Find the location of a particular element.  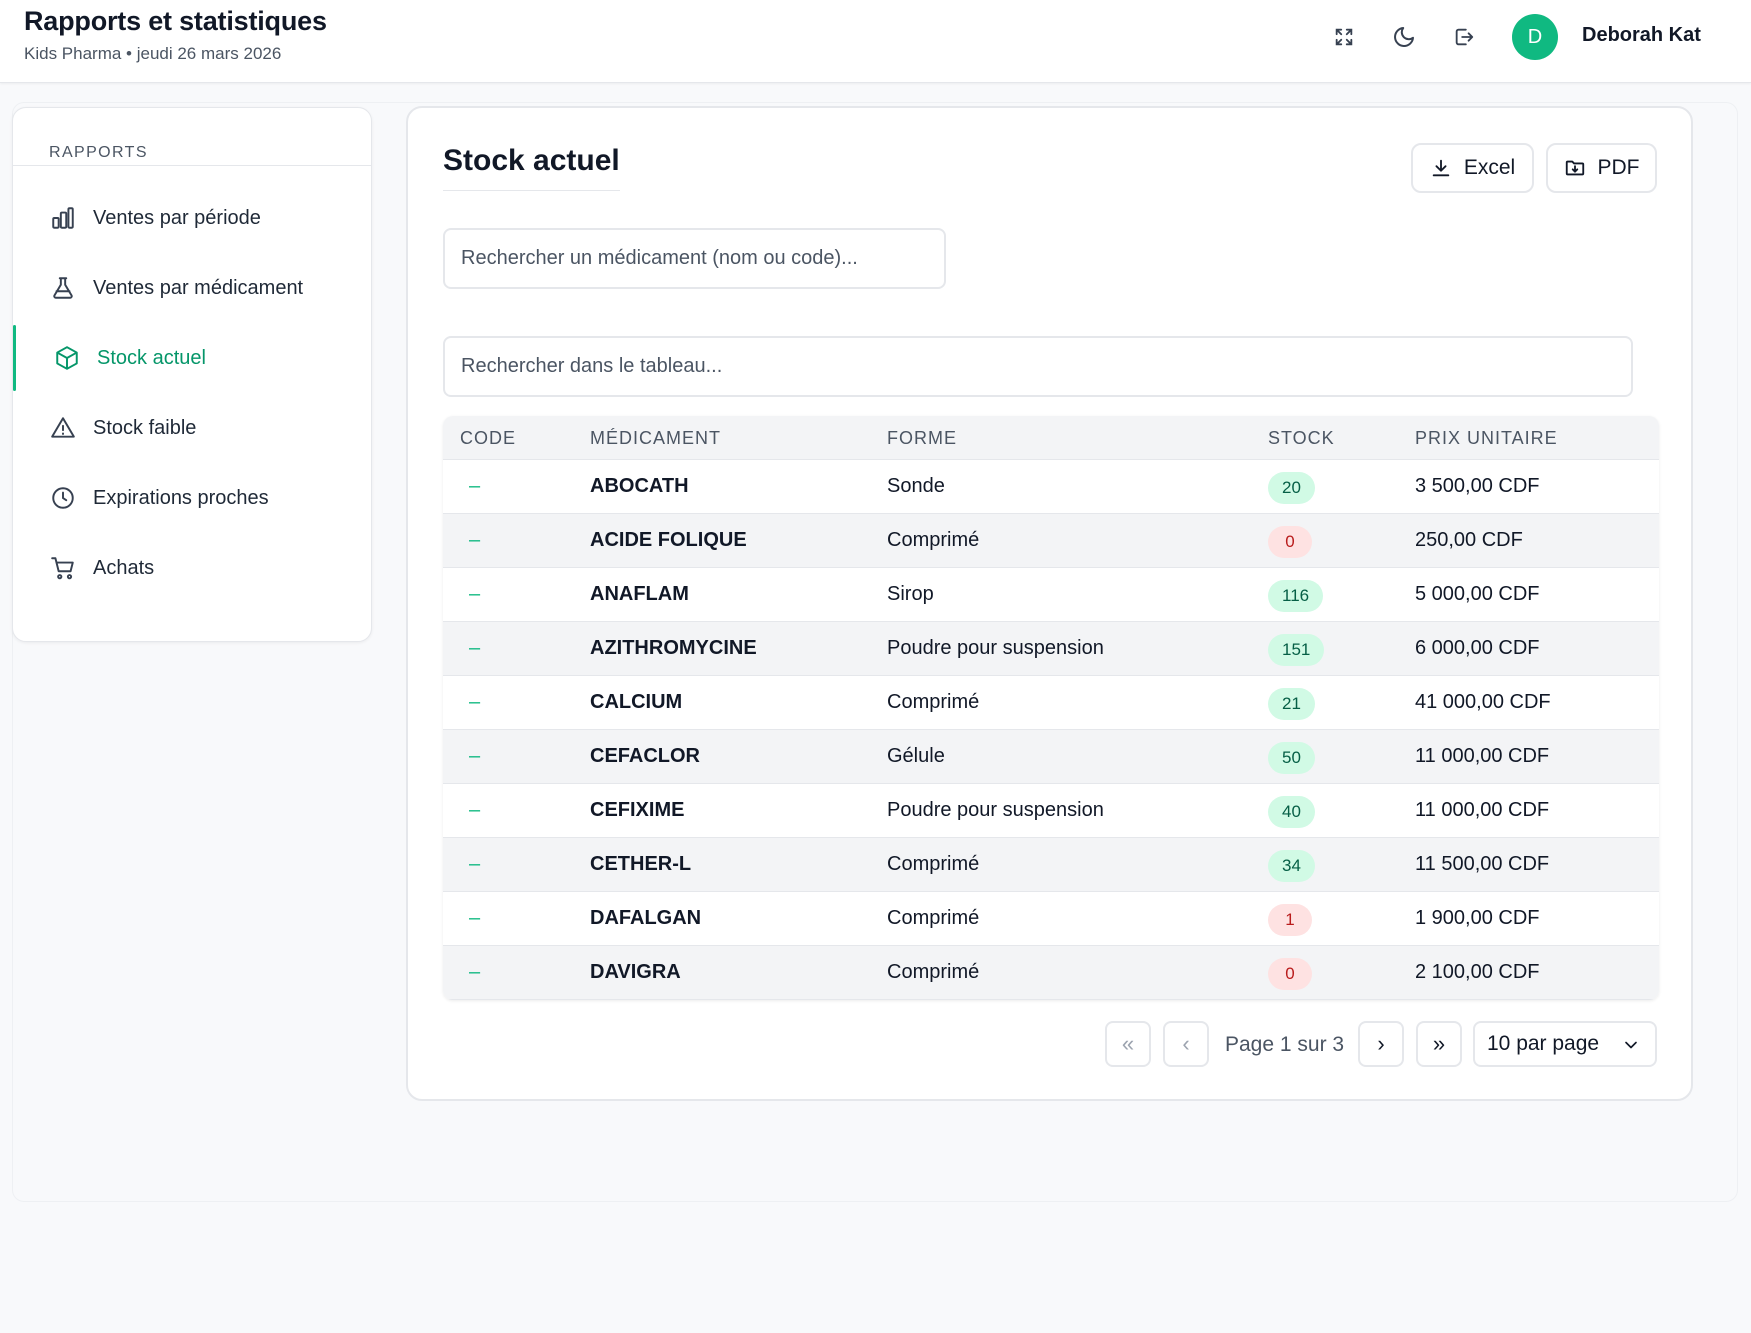

cell-forme: Sonde is located at coordinates (916, 486).